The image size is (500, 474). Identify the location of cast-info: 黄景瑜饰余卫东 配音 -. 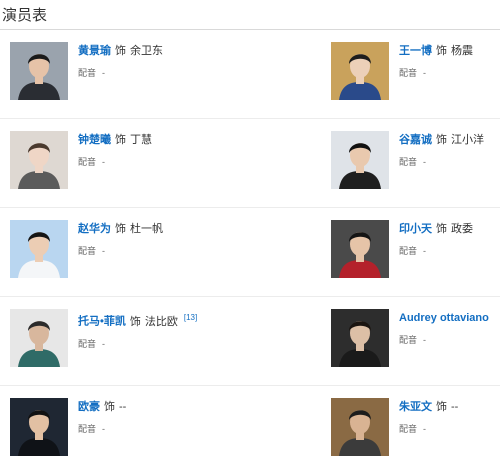
(120, 61).